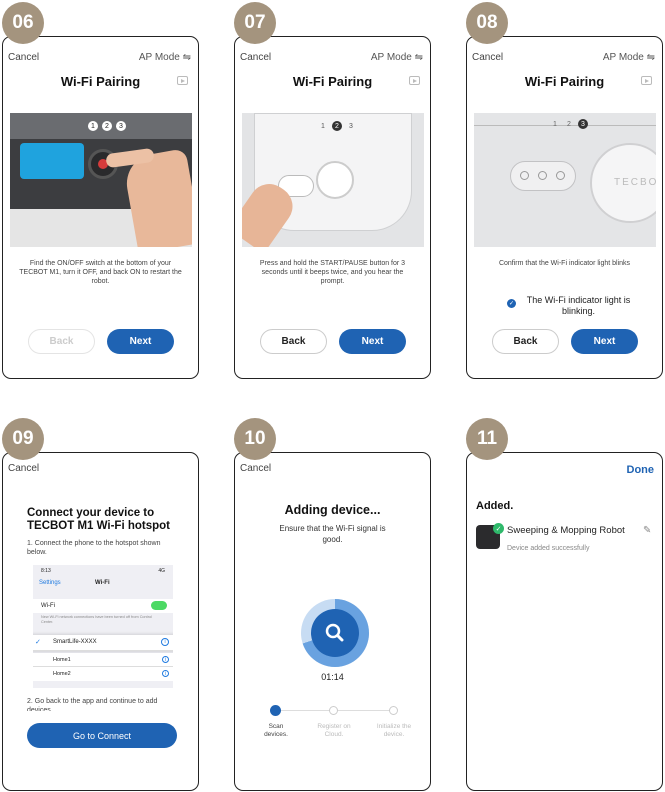 The image size is (665, 792). I want to click on network-name: Home2, so click(62, 674).